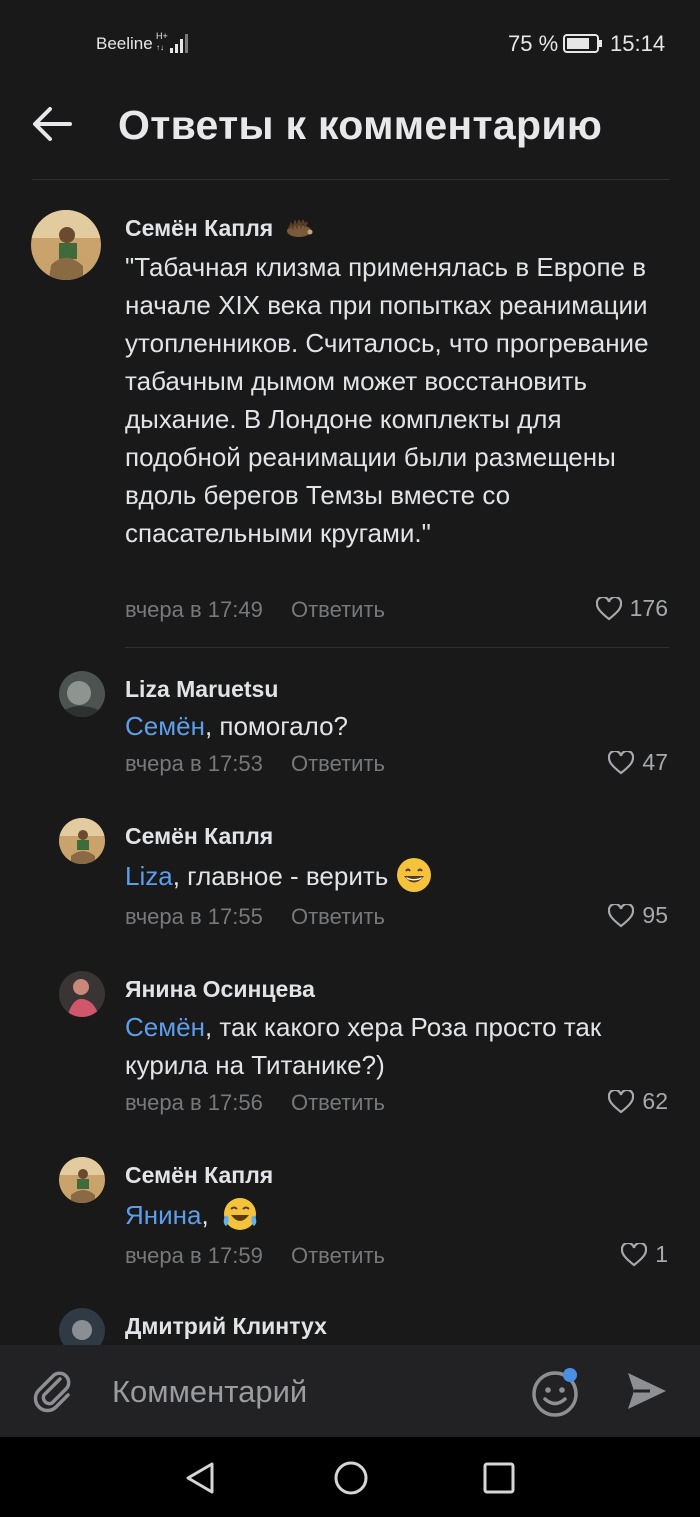  What do you see at coordinates (163, 1215) in the screenshot?
I see `mention-link: Янина` at bounding box center [163, 1215].